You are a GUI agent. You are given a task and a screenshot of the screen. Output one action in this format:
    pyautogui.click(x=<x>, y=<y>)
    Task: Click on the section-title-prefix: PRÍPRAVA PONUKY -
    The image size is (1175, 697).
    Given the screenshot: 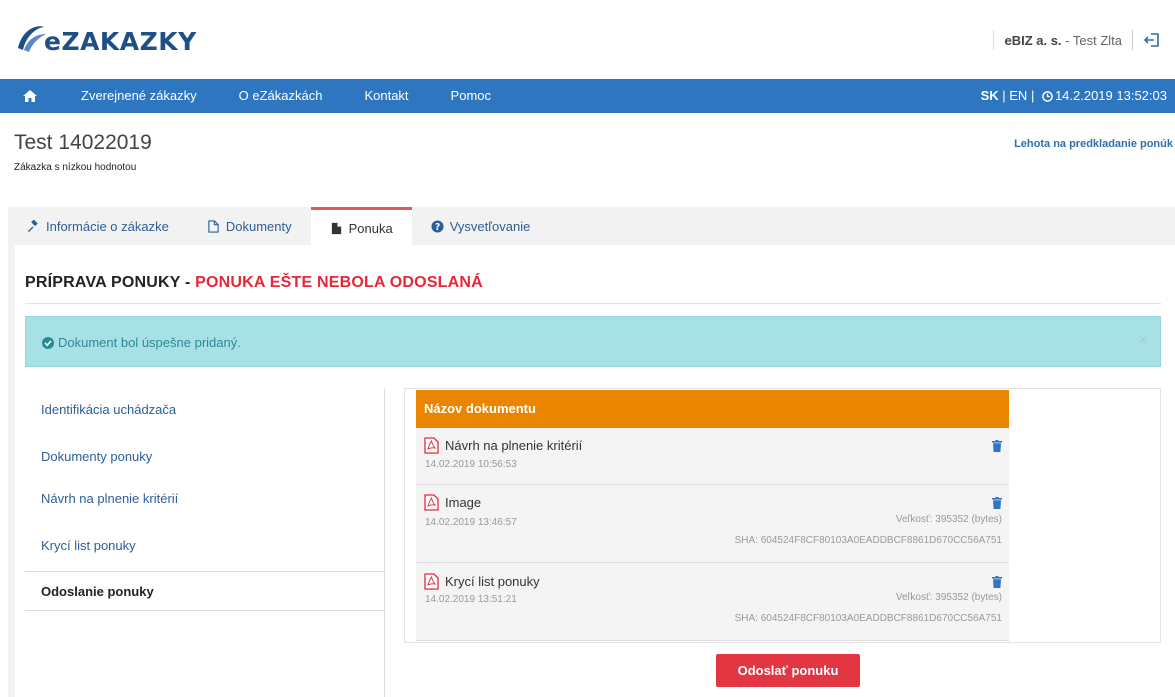 What is the action you would take?
    pyautogui.click(x=110, y=282)
    